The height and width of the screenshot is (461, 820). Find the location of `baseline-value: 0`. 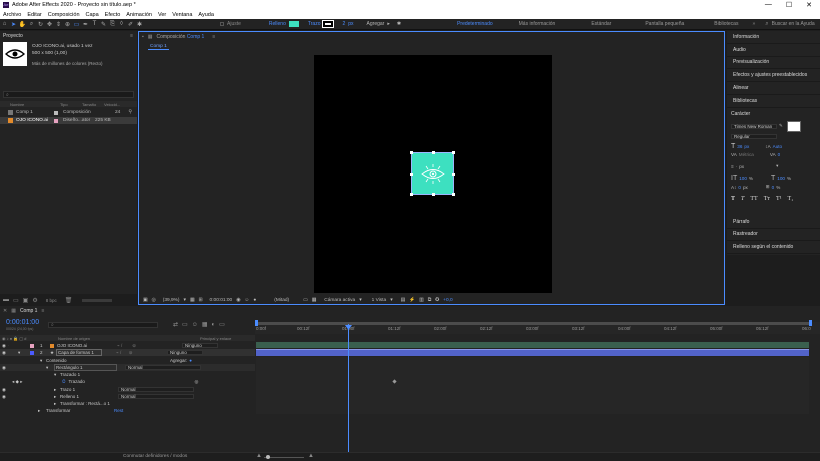

baseline-value: 0 is located at coordinates (739, 187).